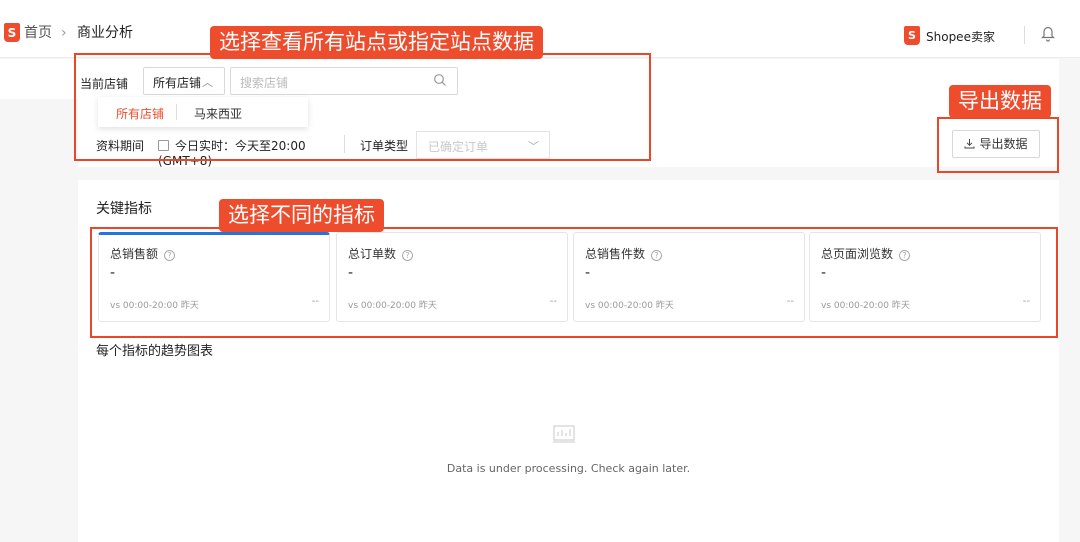 This screenshot has height=542, width=1080. What do you see at coordinates (1048, 33) in the screenshot?
I see `bell-icon` at bounding box center [1048, 33].